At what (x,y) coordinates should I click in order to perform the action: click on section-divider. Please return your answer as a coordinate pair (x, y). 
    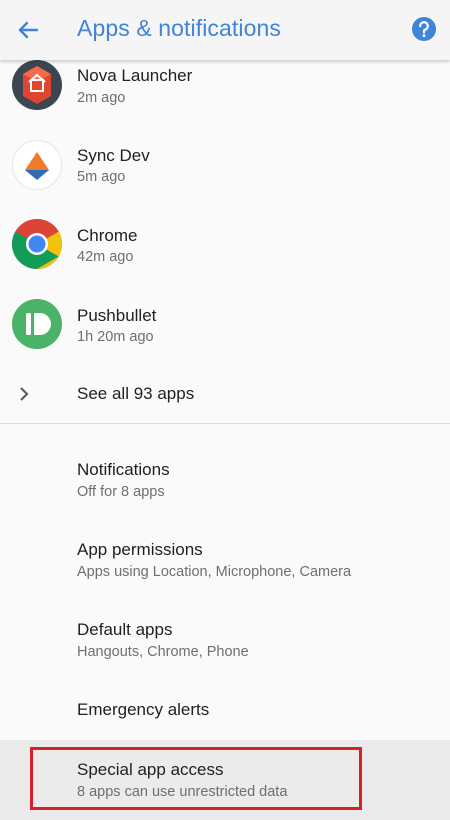
    Looking at the image, I should click on (225, 423).